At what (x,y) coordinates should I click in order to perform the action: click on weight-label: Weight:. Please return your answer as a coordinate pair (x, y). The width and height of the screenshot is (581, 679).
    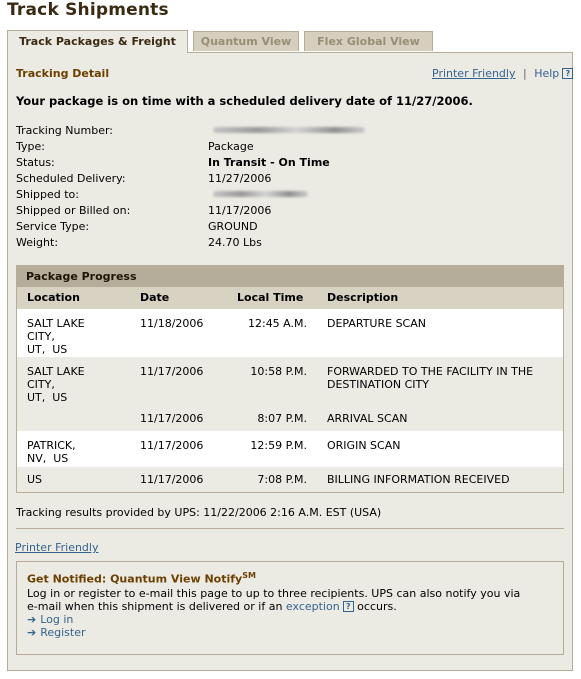
    Looking at the image, I should click on (37, 242).